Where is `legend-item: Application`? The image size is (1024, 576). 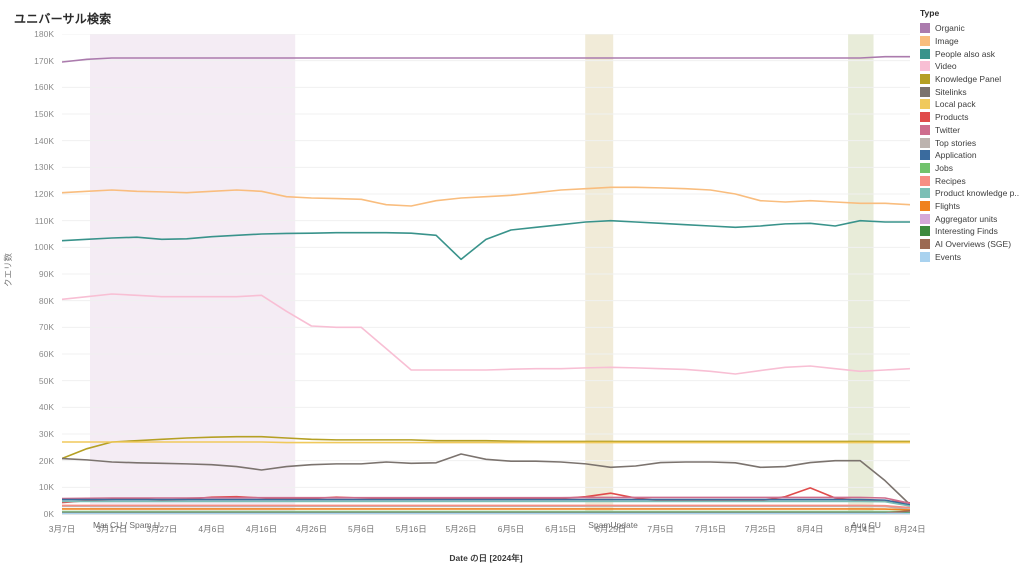 legend-item: Application is located at coordinates (972, 155).